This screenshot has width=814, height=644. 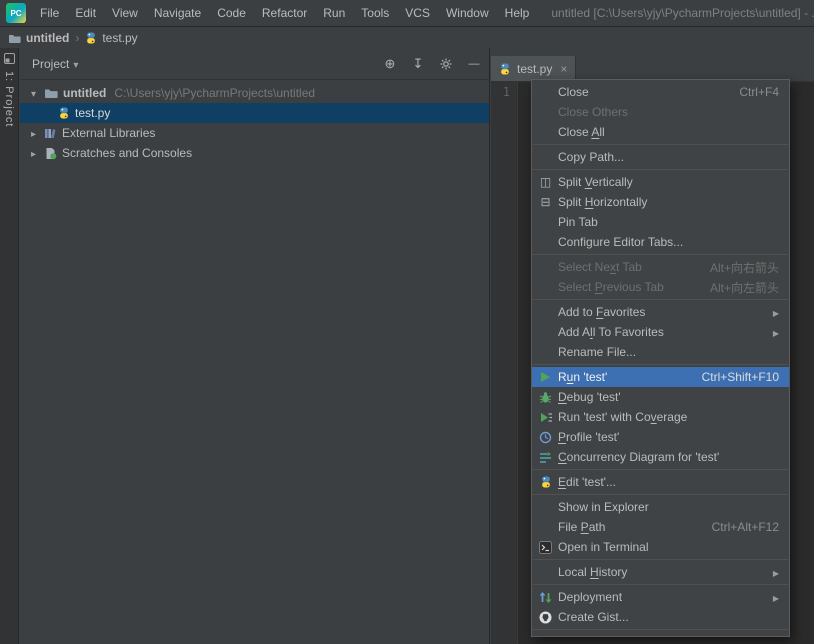 What do you see at coordinates (660, 312) in the screenshot?
I see `menu-item-add-to-favorites: Add to Favorites` at bounding box center [660, 312].